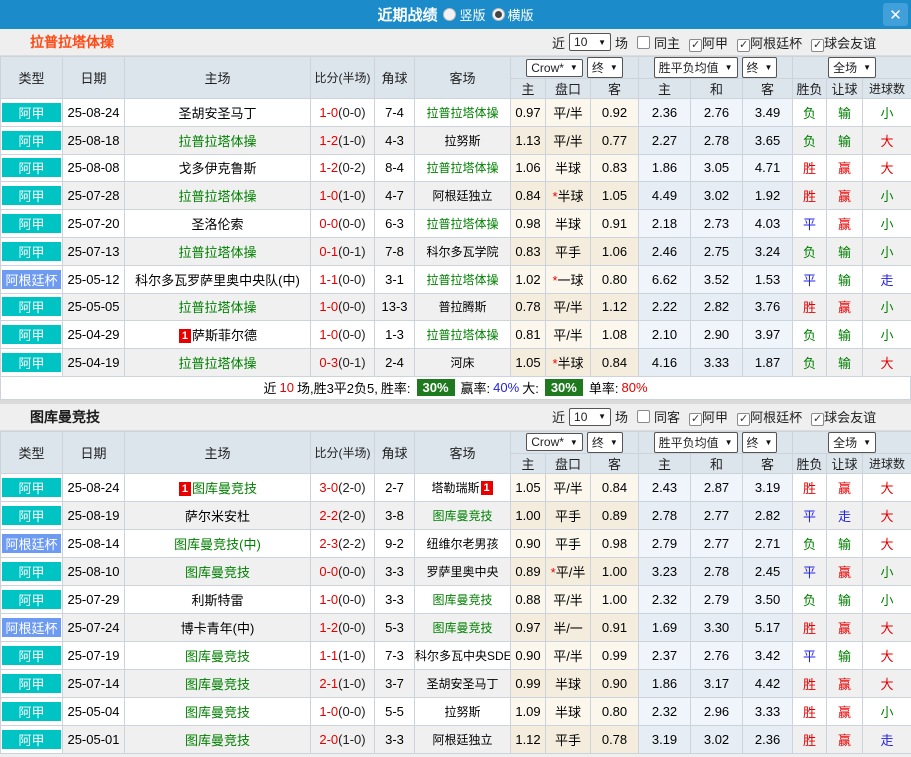  Describe the element at coordinates (615, 463) in the screenshot. I see `col-crow-away: 客` at that location.